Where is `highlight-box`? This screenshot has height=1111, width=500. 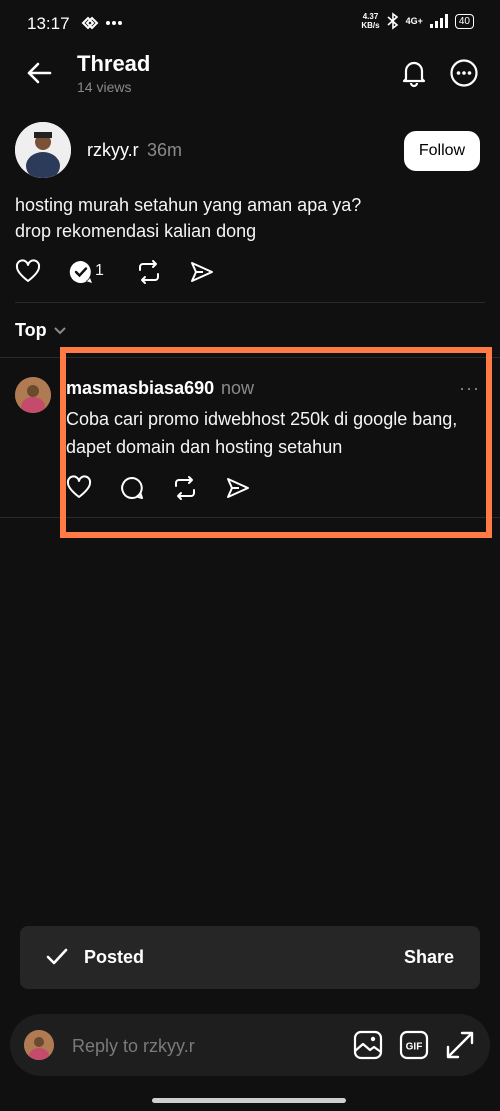
highlight-box is located at coordinates (276, 442).